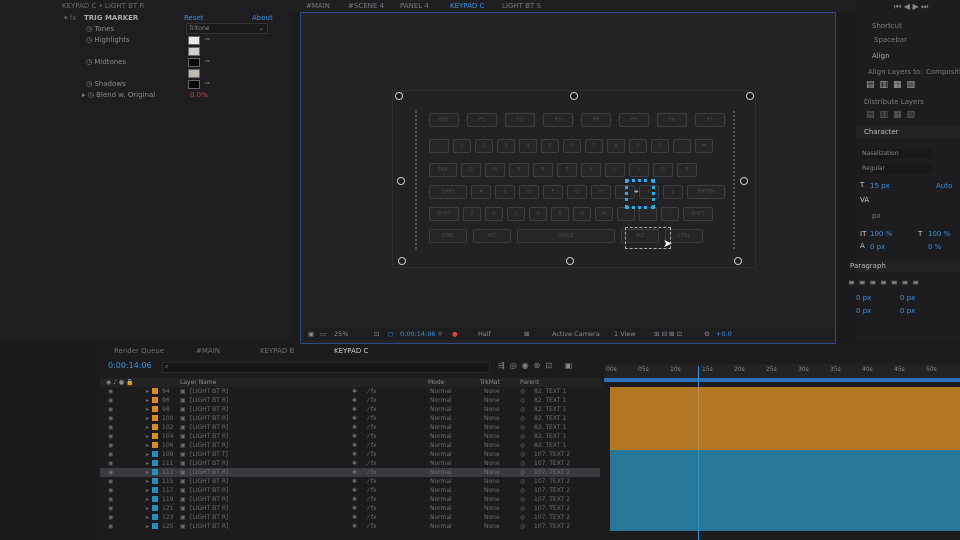  What do you see at coordinates (907, 298) in the screenshot?
I see `indent-first-value: 0 px` at bounding box center [907, 298].